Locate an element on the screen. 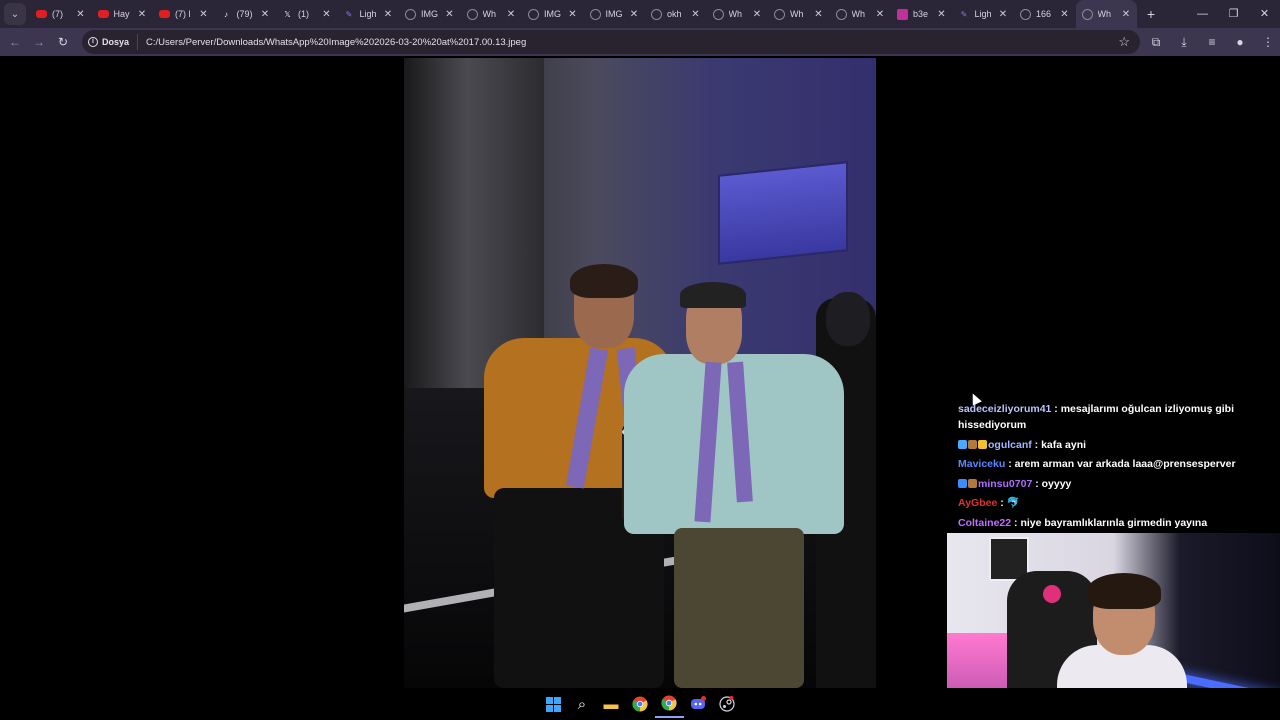 The height and width of the screenshot is (720, 1280). browser-tab: b3e ✕ is located at coordinates (922, 14).